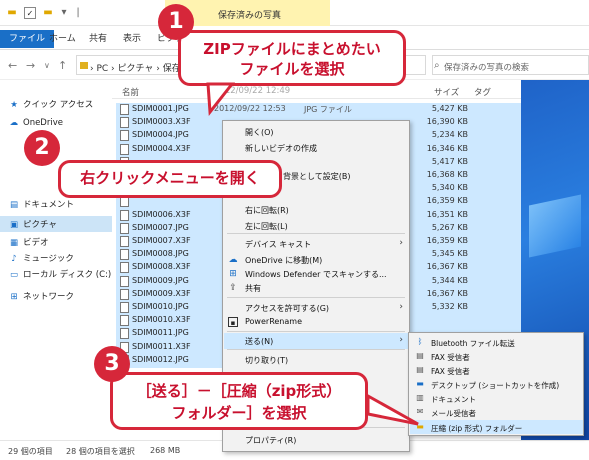  What do you see at coordinates (221, 99) in the screenshot?
I see `callout-1-tail` at bounding box center [221, 99].